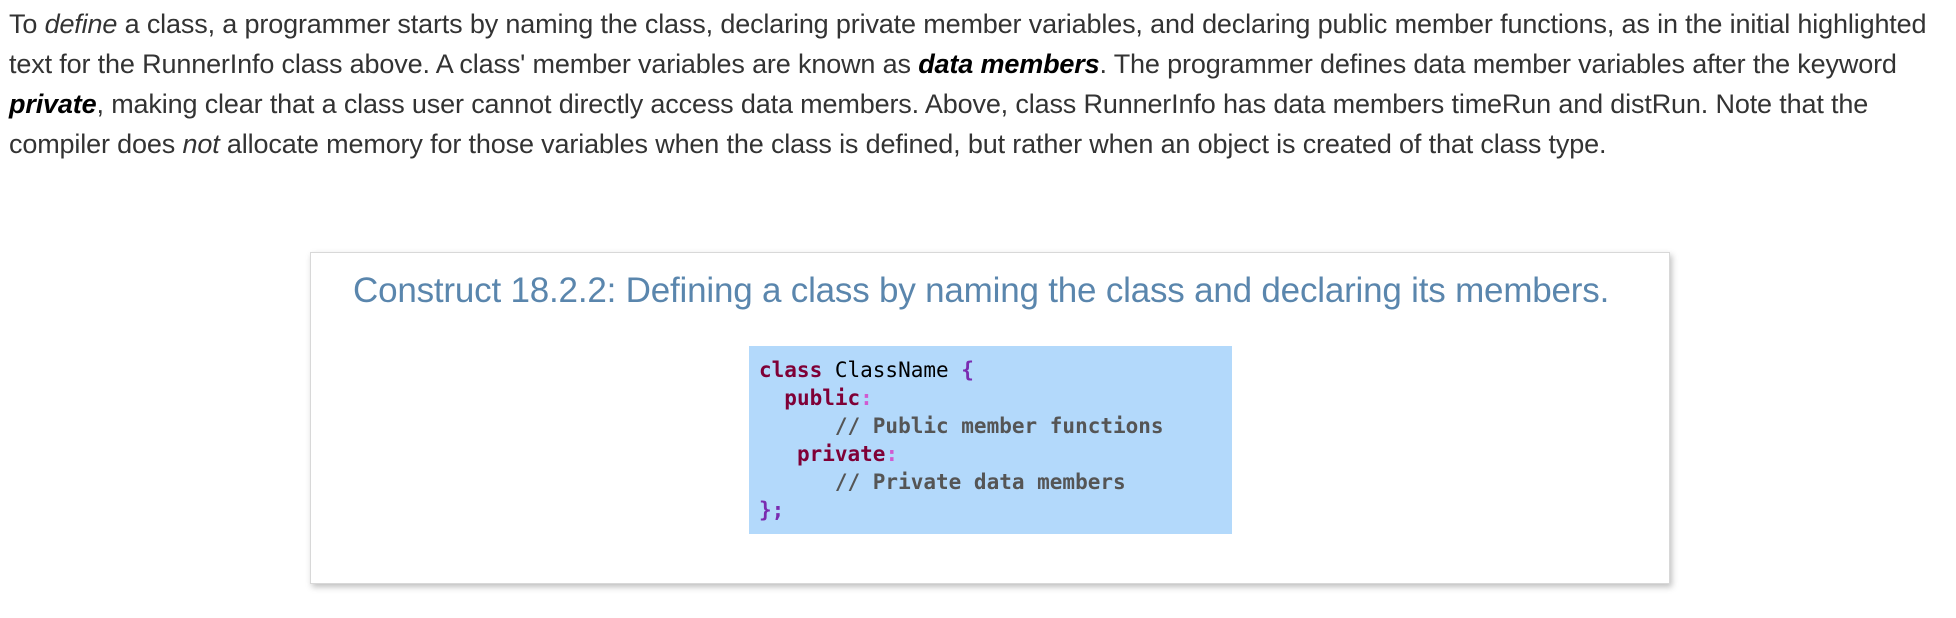  What do you see at coordinates (942, 482) in the screenshot?
I see `private-comment: // Private data members` at bounding box center [942, 482].